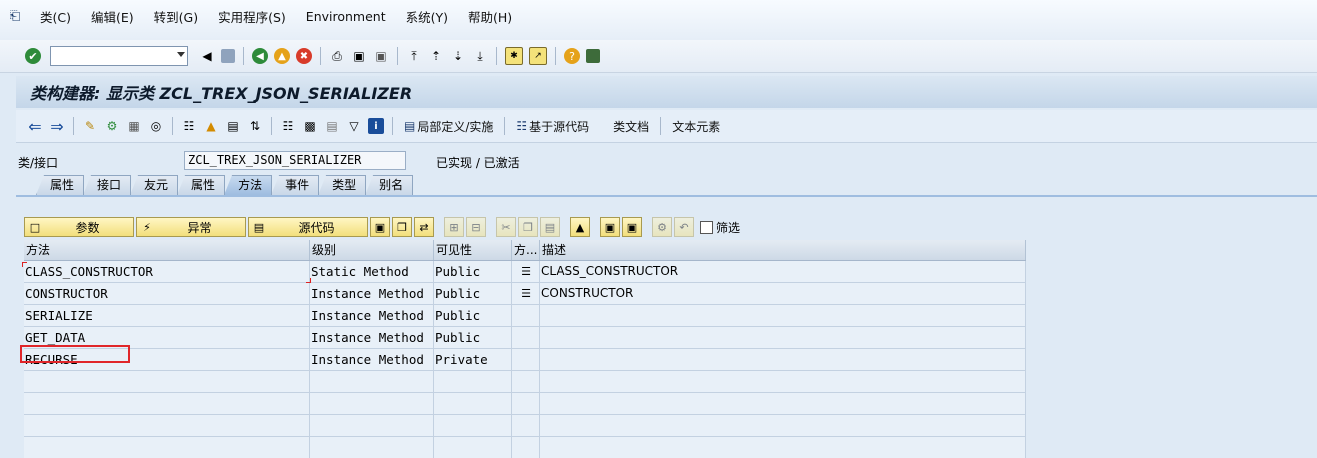 This screenshot has height=458, width=1317. What do you see at coordinates (90, 126) in the screenshot?
I see `change-display-icon: ✎` at bounding box center [90, 126].